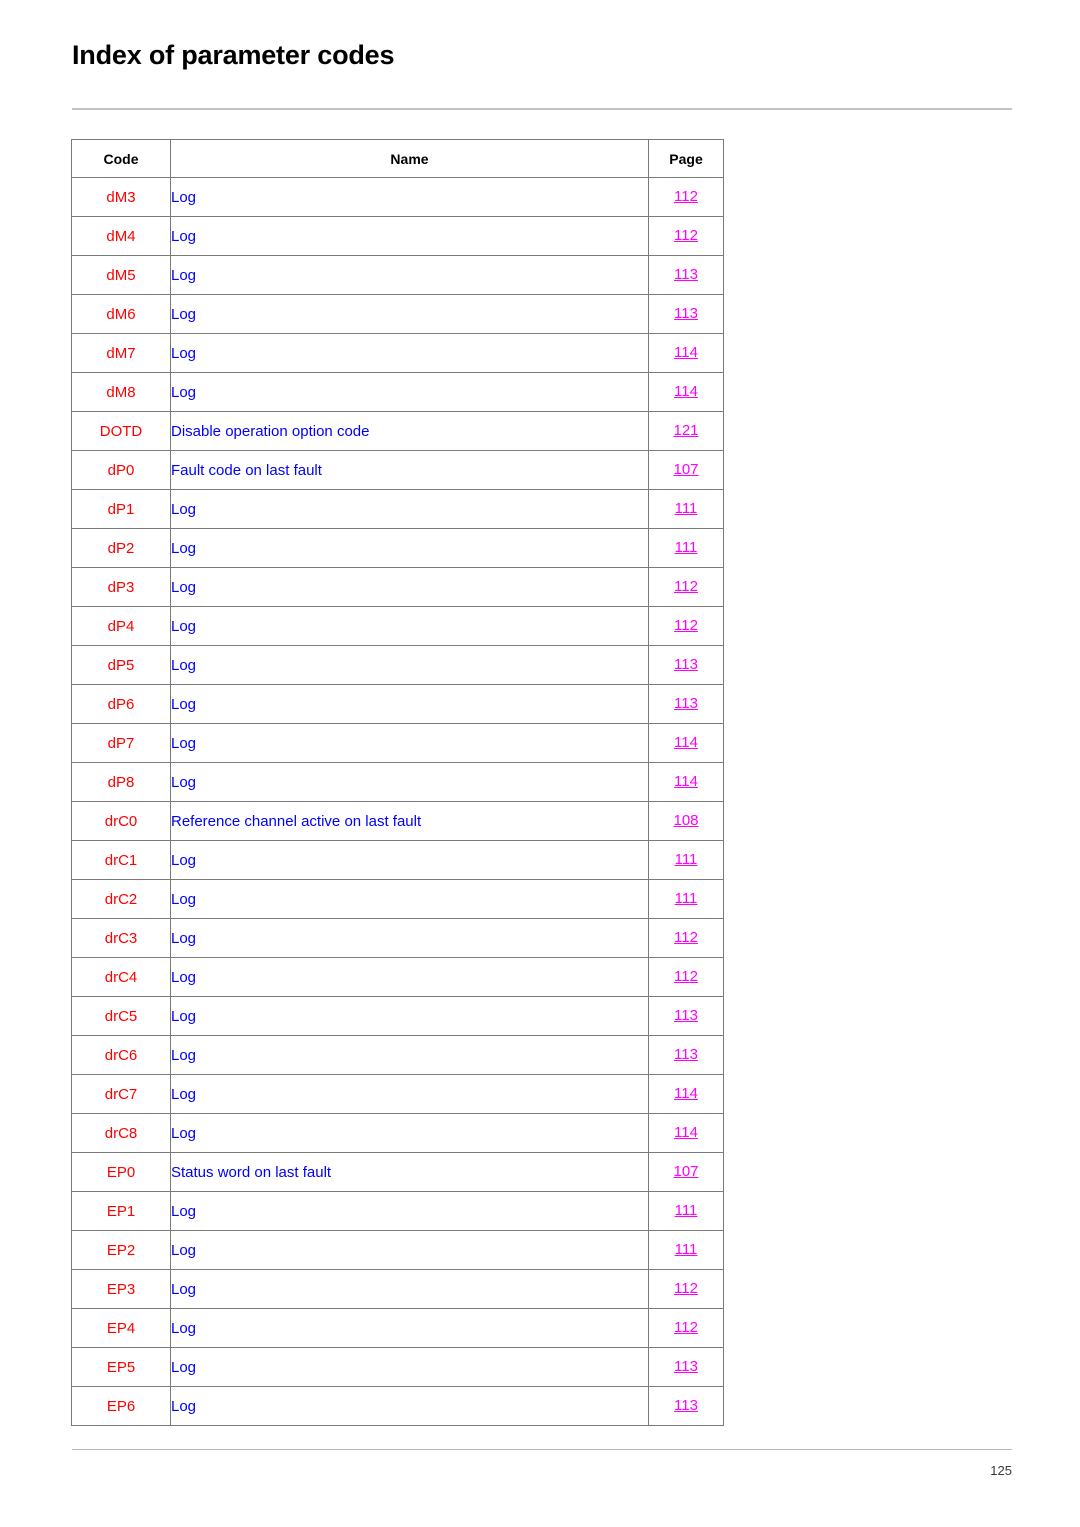  I want to click on parameter-code-cell: dP4, so click(121, 626).